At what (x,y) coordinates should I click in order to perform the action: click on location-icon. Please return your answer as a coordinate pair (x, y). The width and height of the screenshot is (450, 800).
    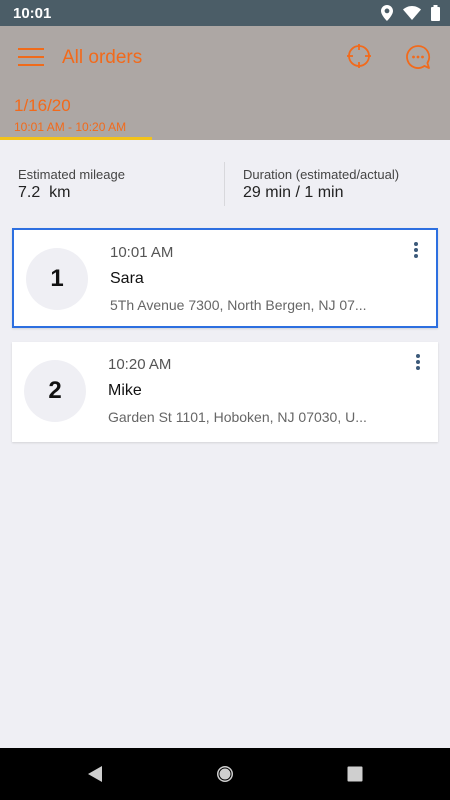
    Looking at the image, I should click on (387, 13).